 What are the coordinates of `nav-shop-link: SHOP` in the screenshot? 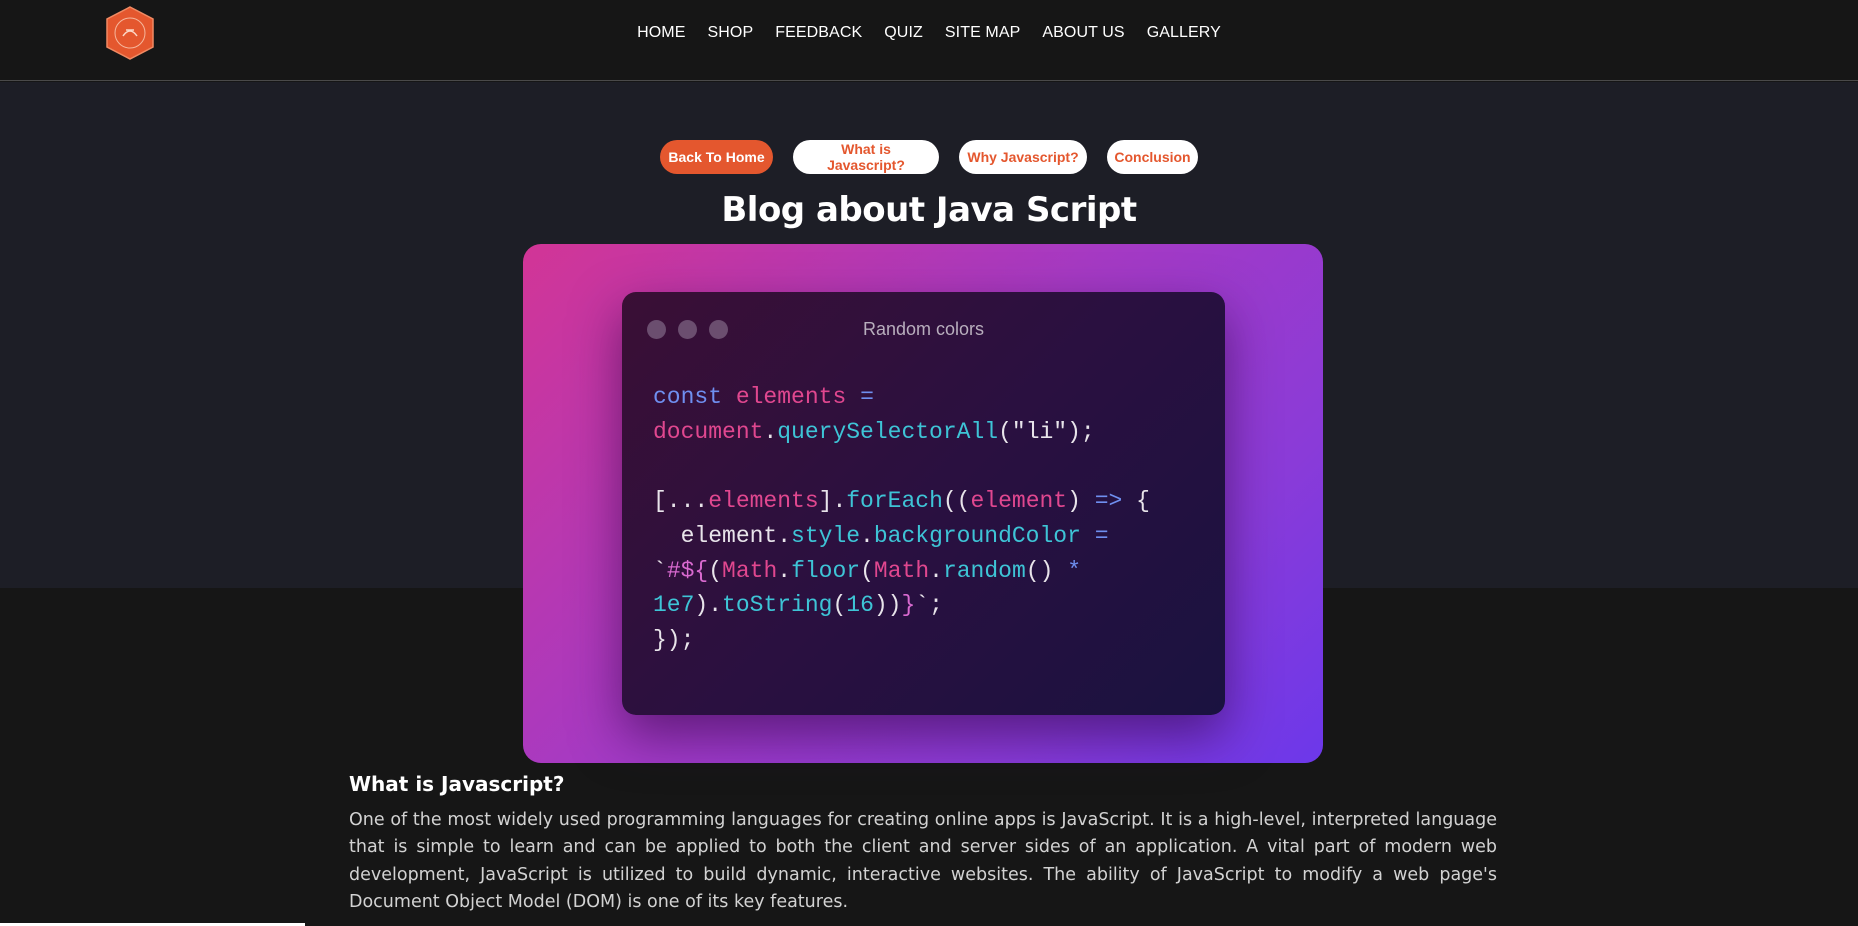 It's located at (730, 33).